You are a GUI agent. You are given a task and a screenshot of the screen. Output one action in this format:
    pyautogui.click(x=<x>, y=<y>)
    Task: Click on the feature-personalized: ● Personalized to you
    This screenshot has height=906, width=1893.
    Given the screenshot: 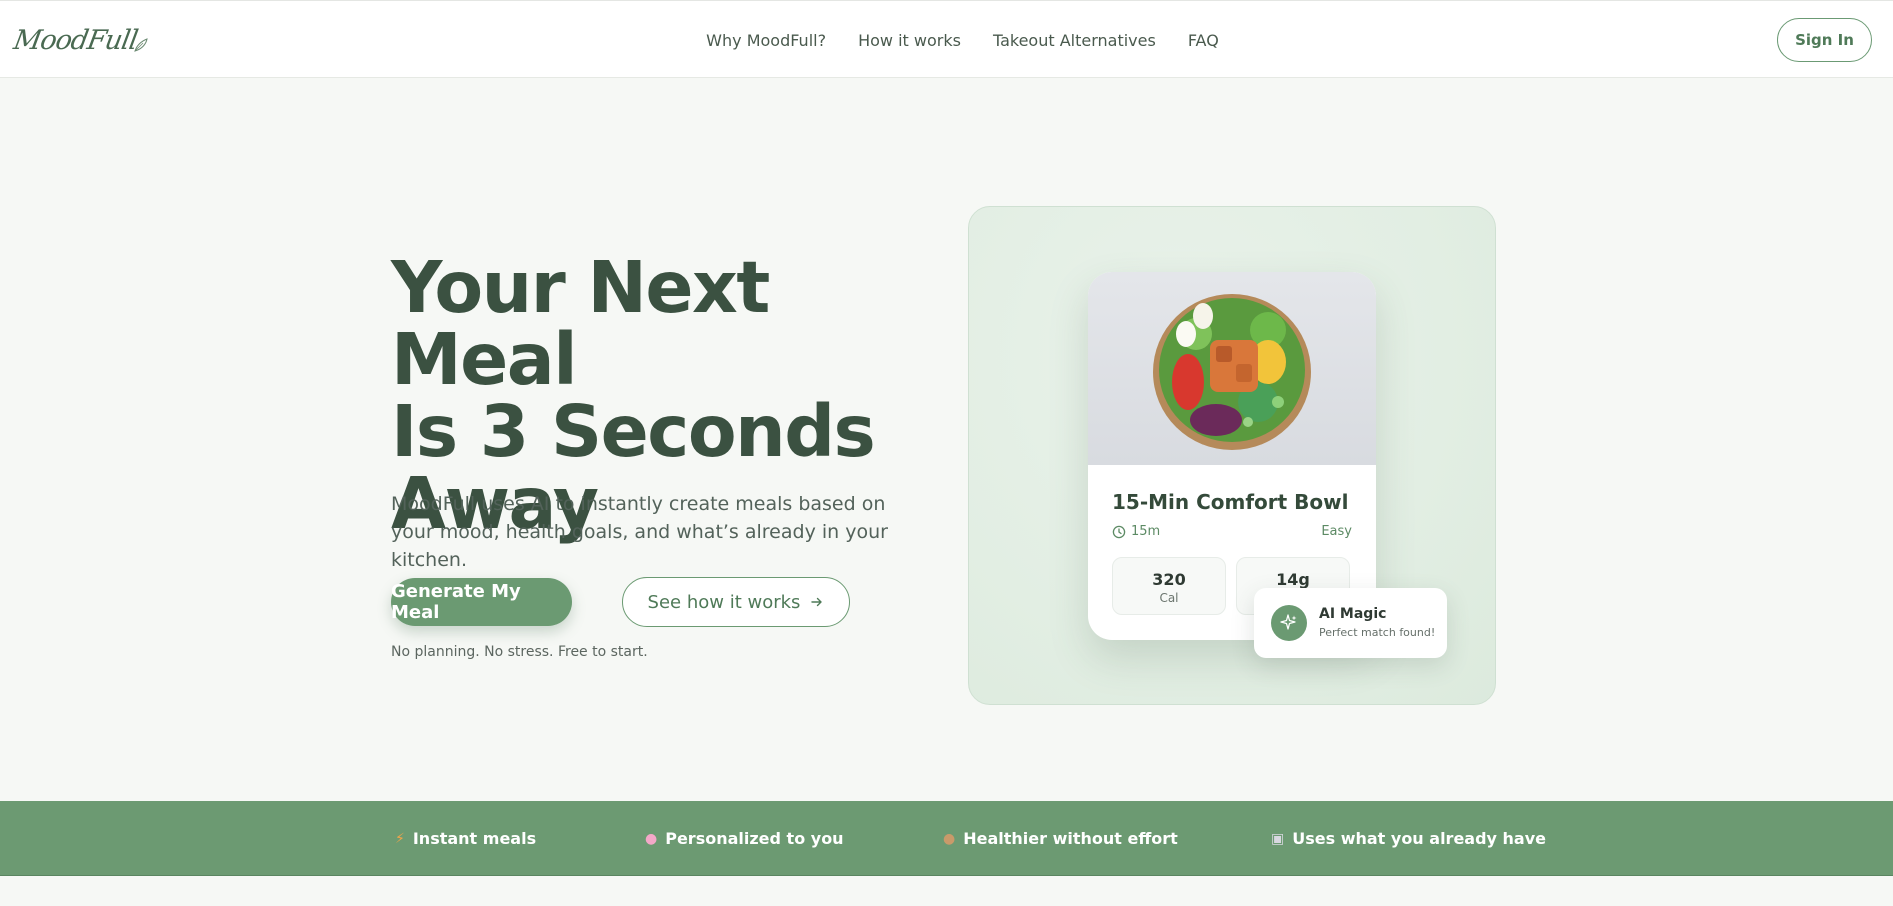 What is the action you would take?
    pyautogui.click(x=744, y=838)
    